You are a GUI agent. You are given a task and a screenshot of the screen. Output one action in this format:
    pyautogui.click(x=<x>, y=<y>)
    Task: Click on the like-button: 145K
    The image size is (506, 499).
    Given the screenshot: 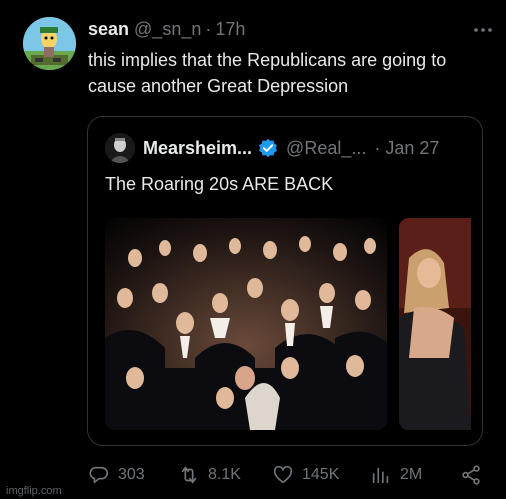 What is the action you would take?
    pyautogui.click(x=305, y=475)
    